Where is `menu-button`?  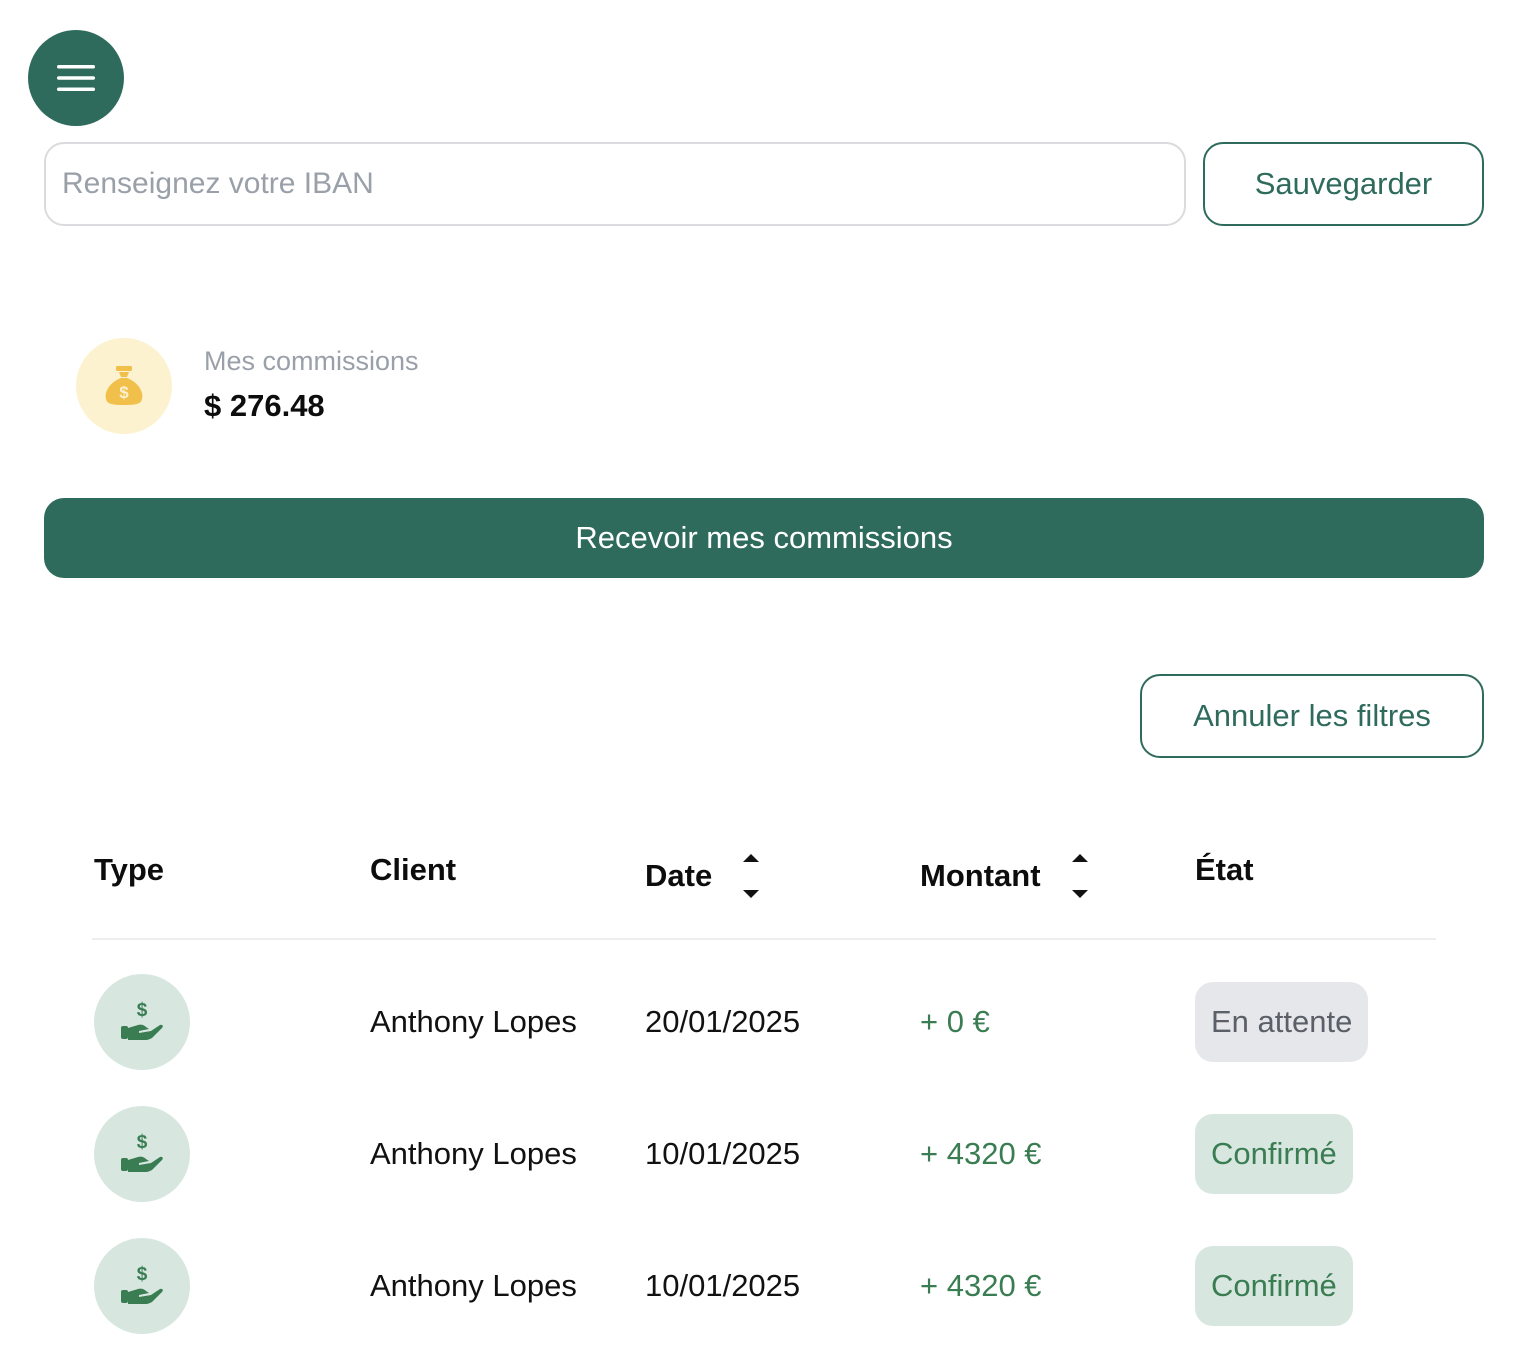 menu-button is located at coordinates (76, 78).